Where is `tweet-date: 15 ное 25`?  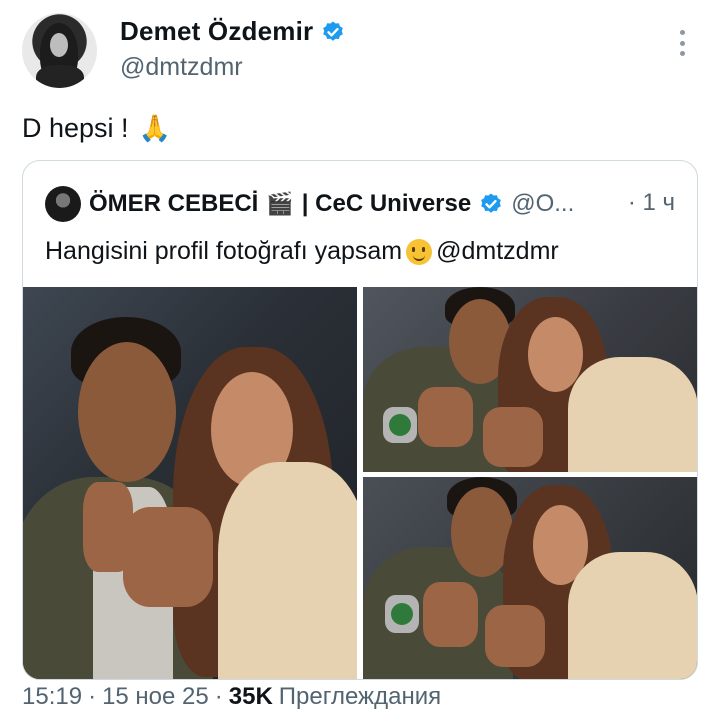 tweet-date: 15 ное 25 is located at coordinates (155, 697).